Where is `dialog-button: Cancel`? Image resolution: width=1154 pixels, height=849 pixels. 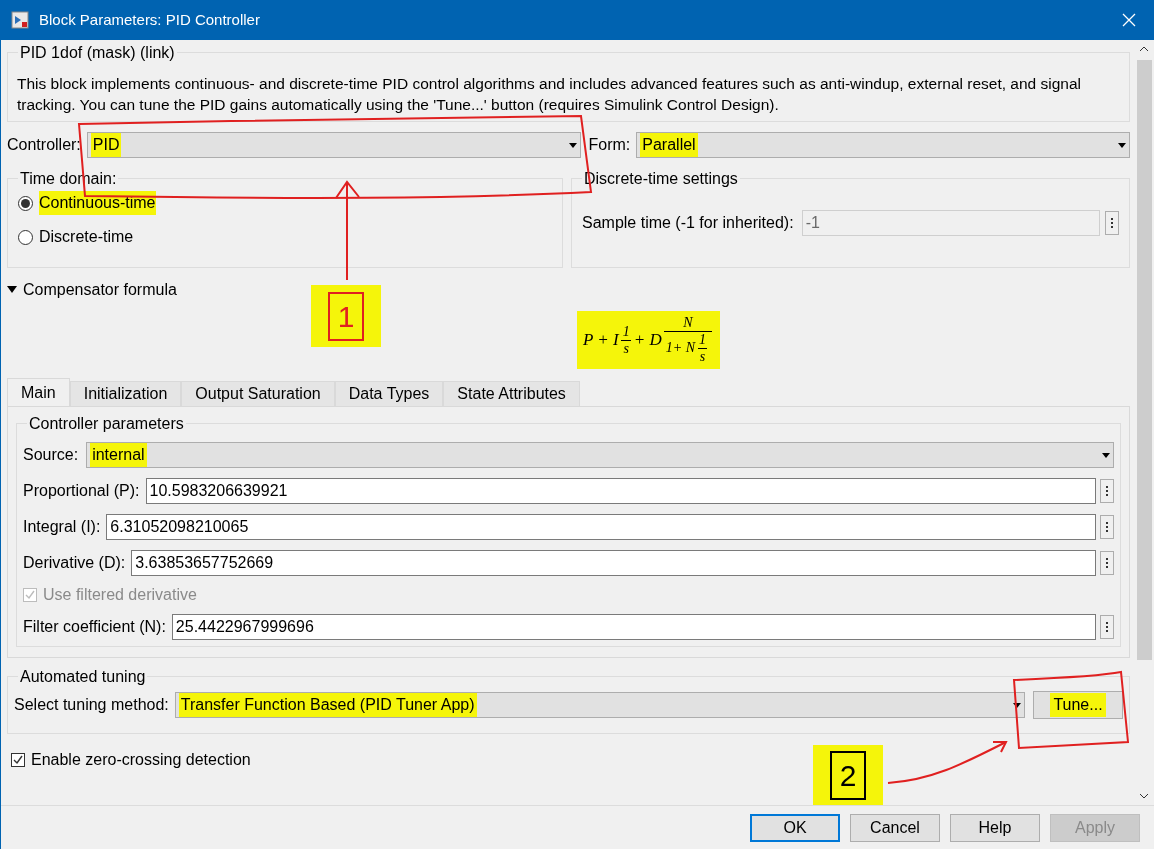
dialog-button: Cancel is located at coordinates (895, 827).